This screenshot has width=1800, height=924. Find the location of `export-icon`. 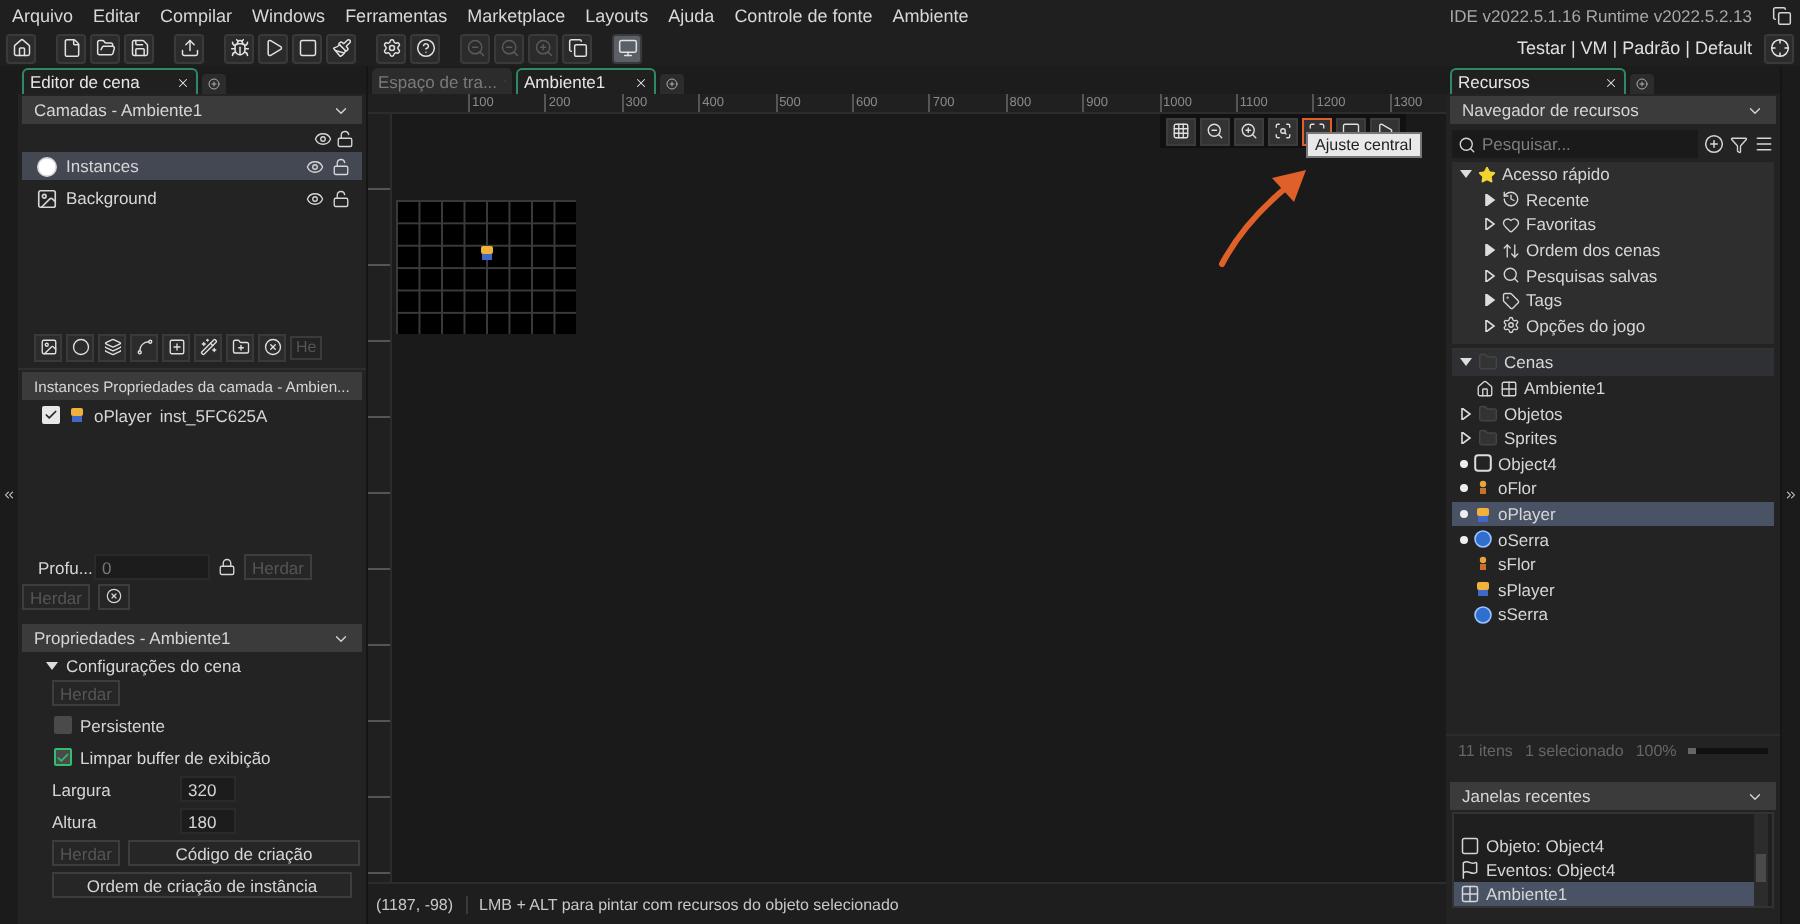

export-icon is located at coordinates (189, 48).